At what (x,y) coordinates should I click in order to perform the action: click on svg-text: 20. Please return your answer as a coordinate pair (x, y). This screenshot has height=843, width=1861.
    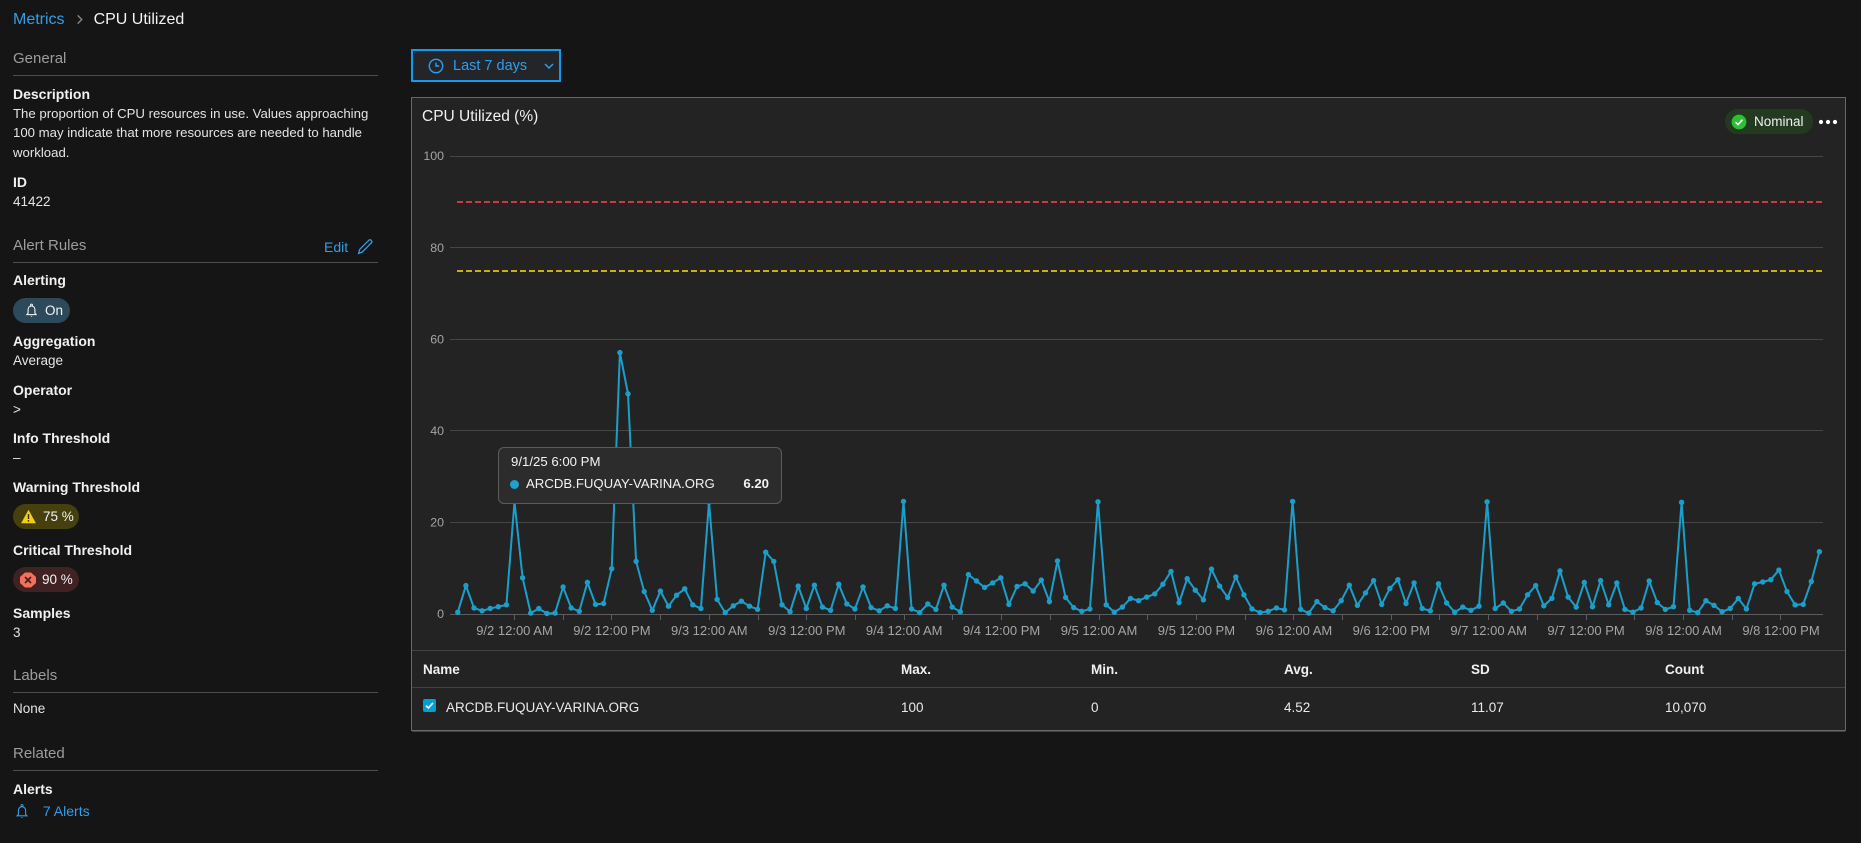
    Looking at the image, I should click on (437, 522).